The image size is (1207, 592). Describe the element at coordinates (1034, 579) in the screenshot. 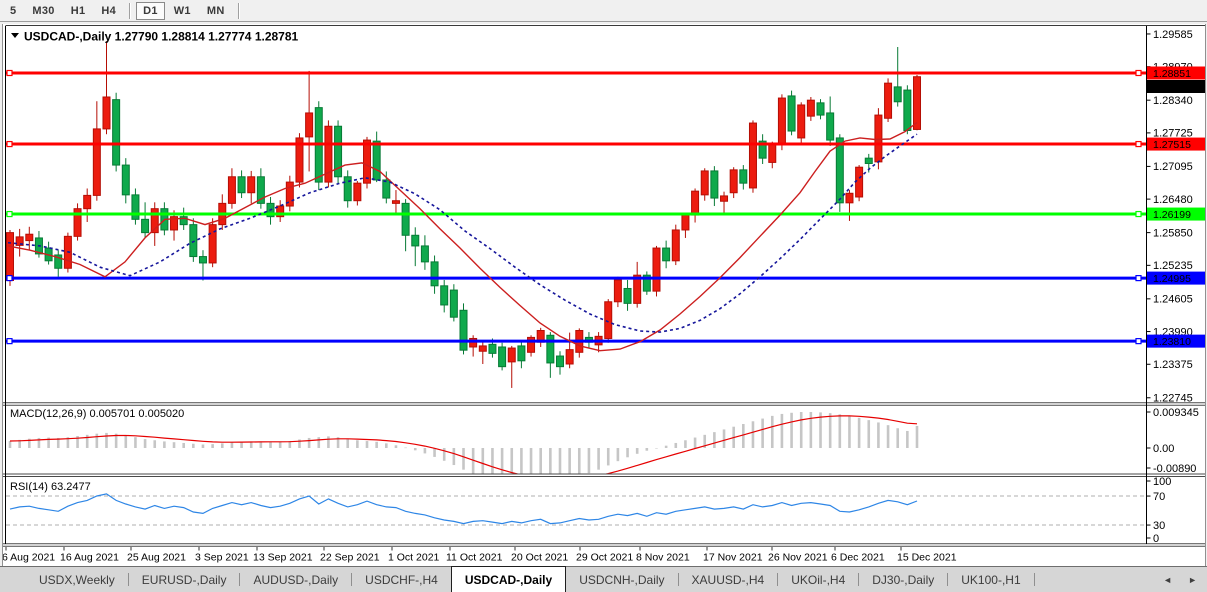

I see `tab-separator` at that location.